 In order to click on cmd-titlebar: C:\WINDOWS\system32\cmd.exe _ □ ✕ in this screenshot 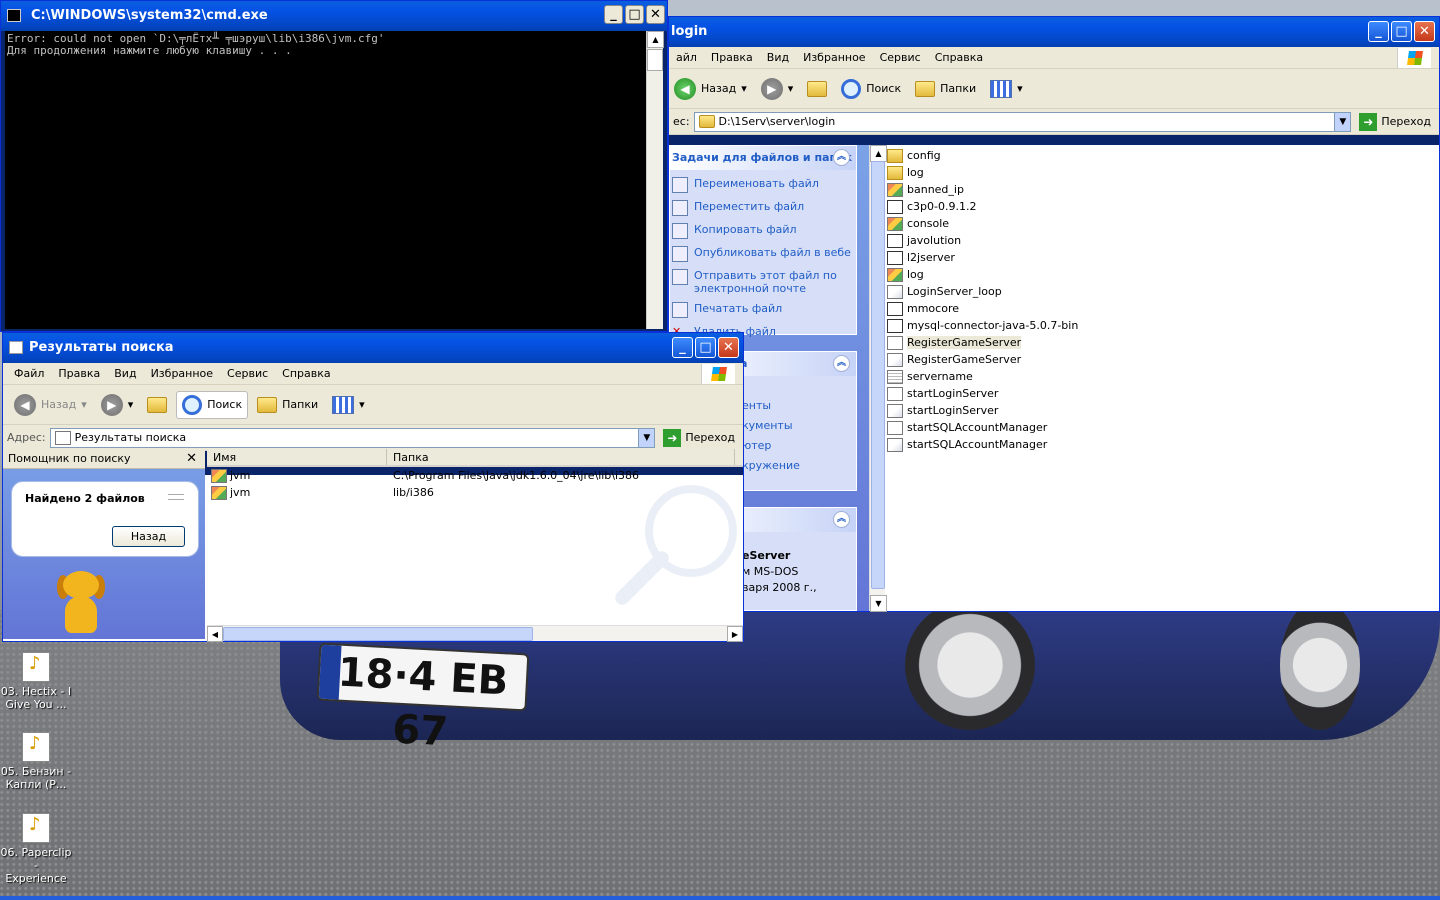, I will do `click(334, 16)`.